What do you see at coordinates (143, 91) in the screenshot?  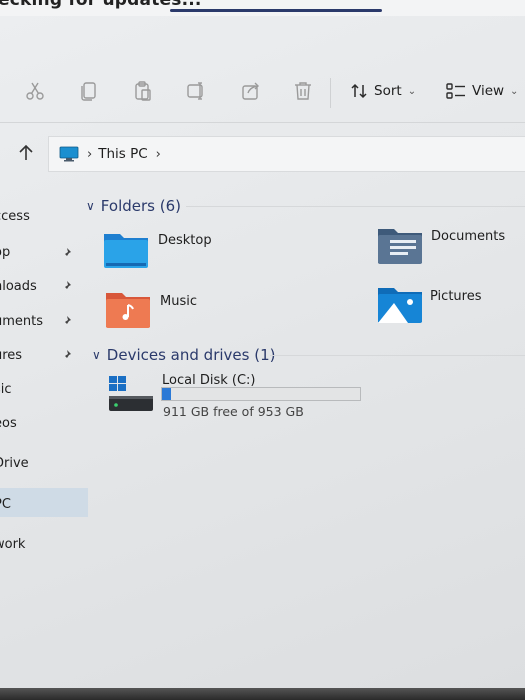 I see `paste-icon` at bounding box center [143, 91].